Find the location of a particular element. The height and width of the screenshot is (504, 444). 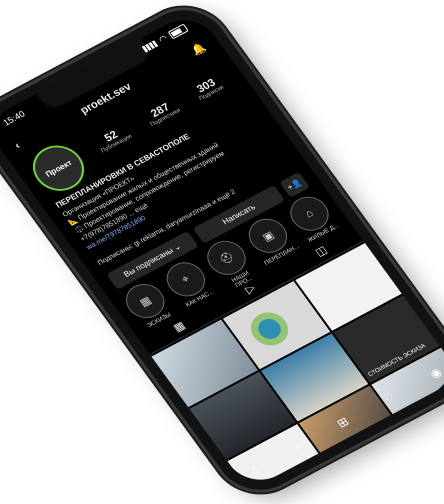

status-time: 15:40 is located at coordinates (14, 118).